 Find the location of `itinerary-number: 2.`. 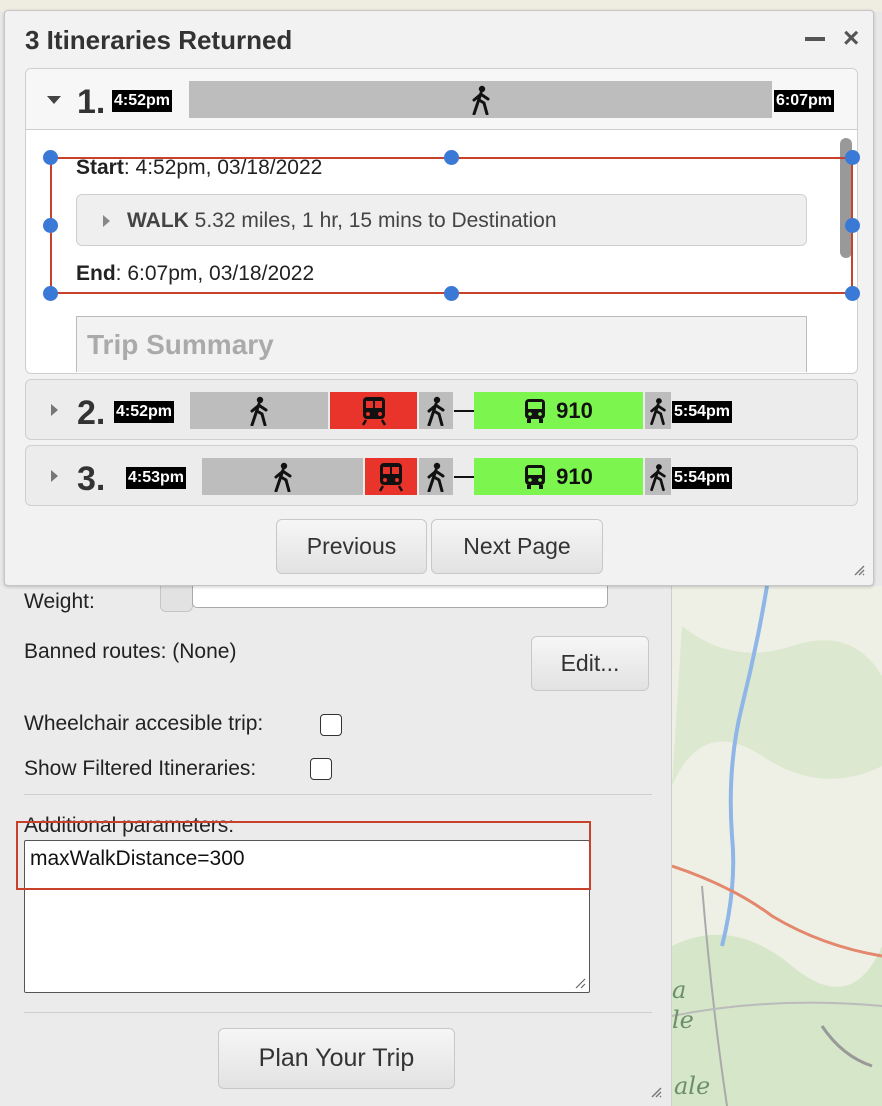

itinerary-number: 2. is located at coordinates (91, 413).